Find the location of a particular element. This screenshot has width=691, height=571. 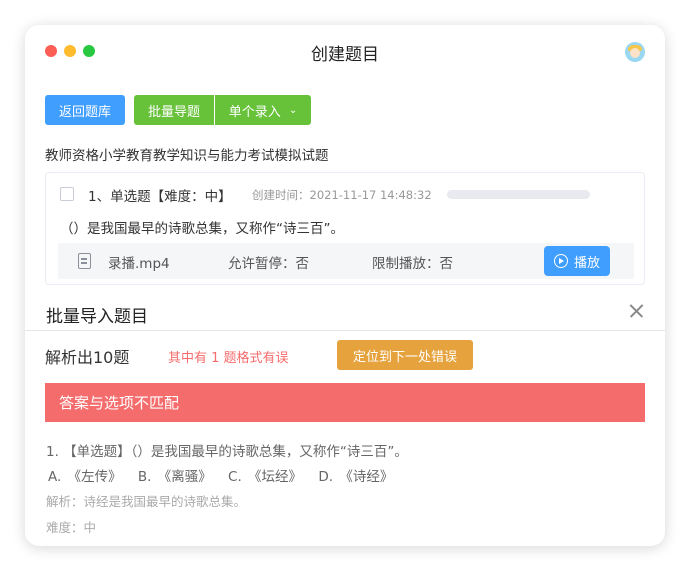

media-file-name: 录播.mp4 is located at coordinates (139, 264).